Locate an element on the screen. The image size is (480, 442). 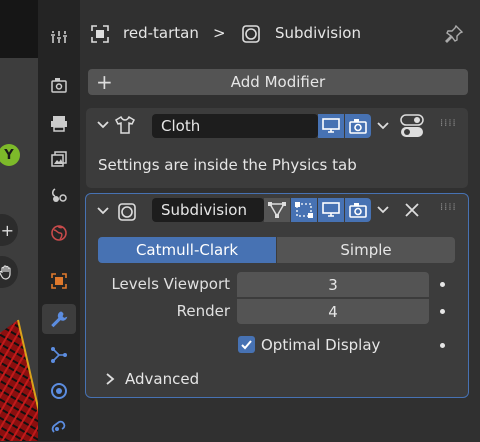
subdivision-dropdown-icon is located at coordinates (383, 210).